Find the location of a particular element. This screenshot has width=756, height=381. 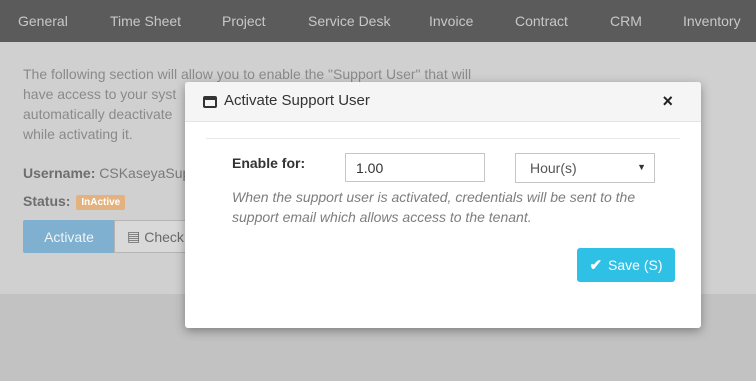

nav-item-inventory: Inventory is located at coordinates (712, 21).